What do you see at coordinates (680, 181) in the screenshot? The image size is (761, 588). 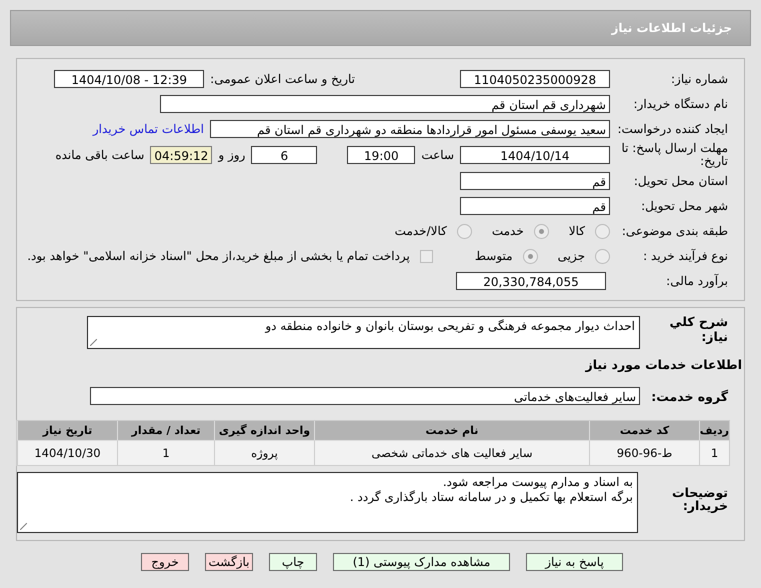 I see `field-label: استان محل تحویل:` at bounding box center [680, 181].